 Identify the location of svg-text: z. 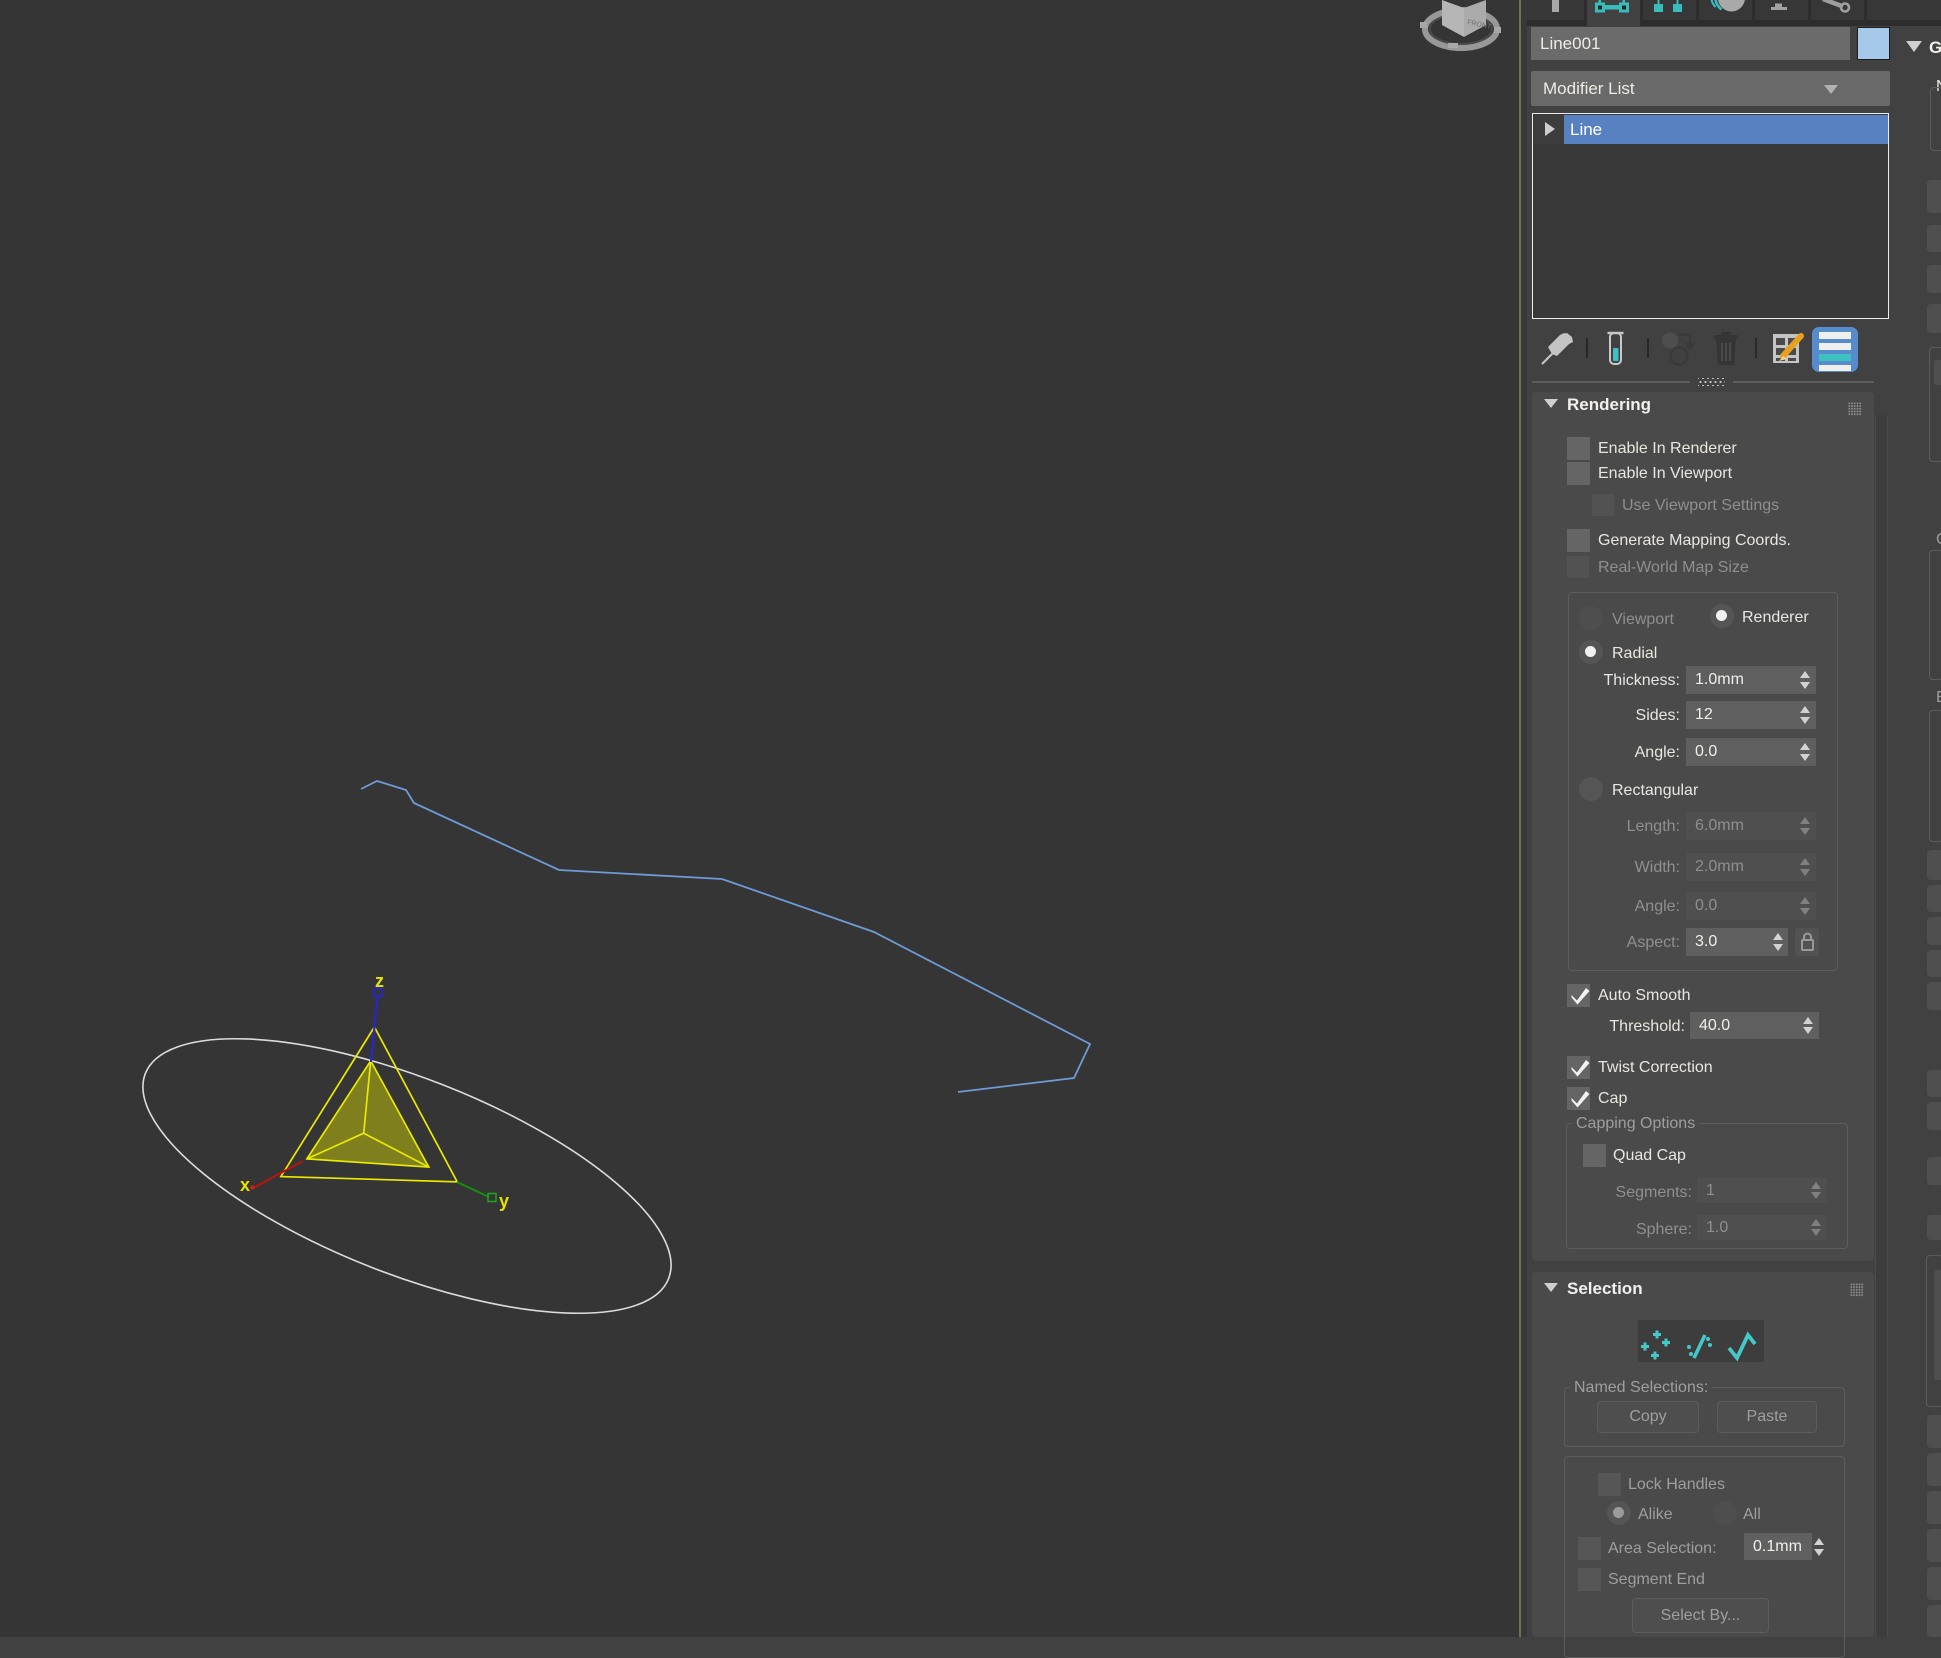
(379, 981).